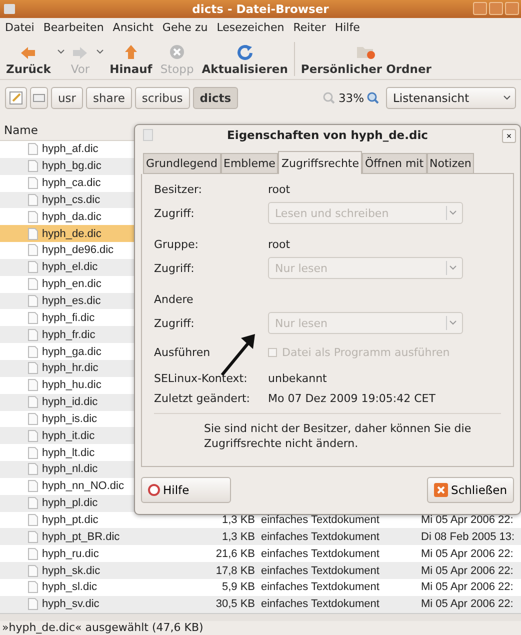 This screenshot has height=635, width=521. I want to click on menu-item: Hilfe, so click(347, 27).